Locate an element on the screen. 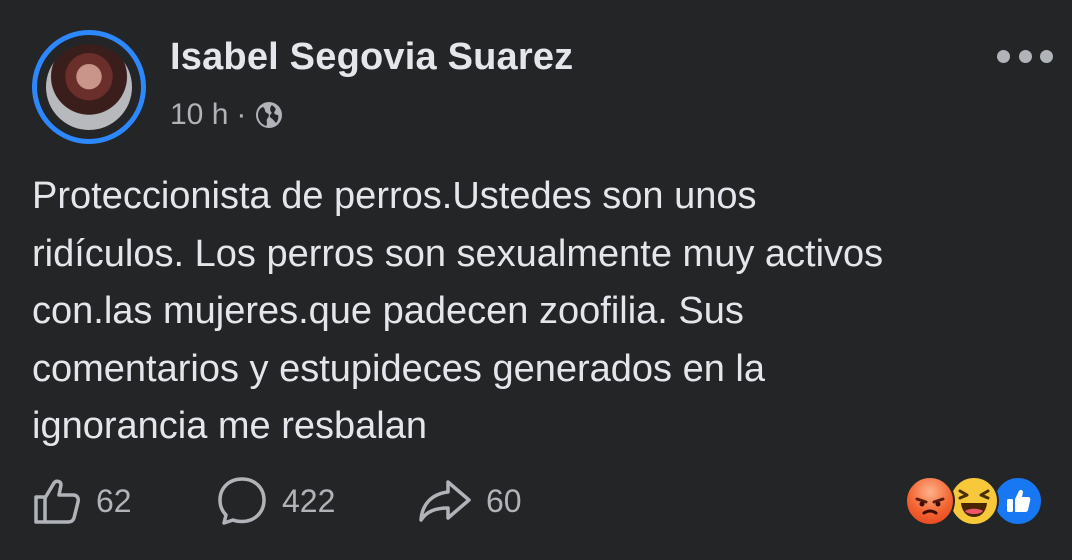 This screenshot has width=1072, height=560. like-reaction-icon is located at coordinates (1018, 501).